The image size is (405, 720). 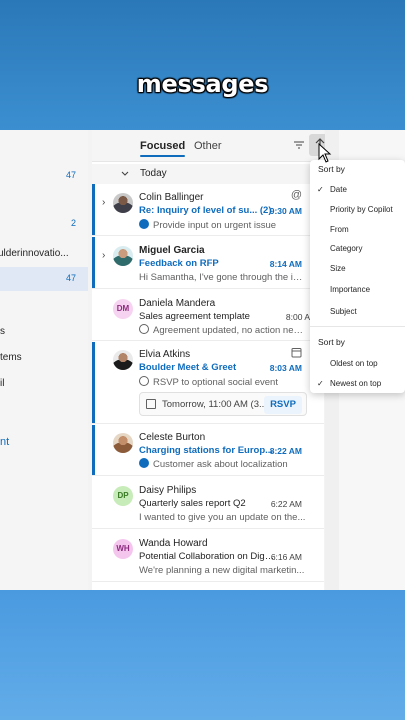 What do you see at coordinates (208, 174) in the screenshot?
I see `day-group-header: Today` at bounding box center [208, 174].